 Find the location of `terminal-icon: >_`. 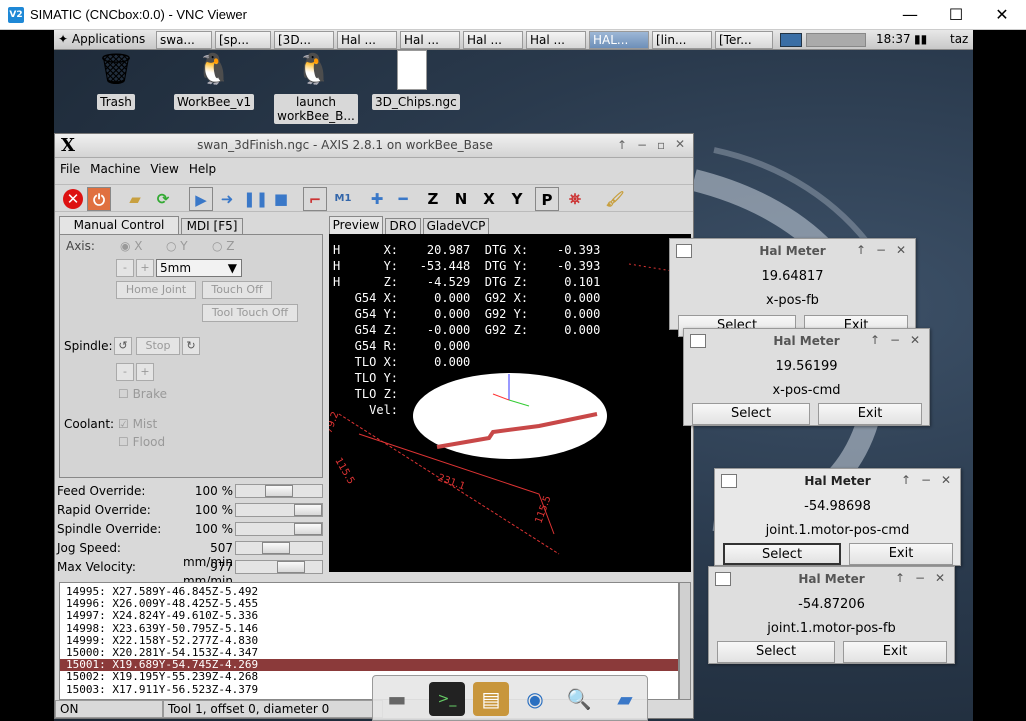

terminal-icon: >_ is located at coordinates (447, 699).